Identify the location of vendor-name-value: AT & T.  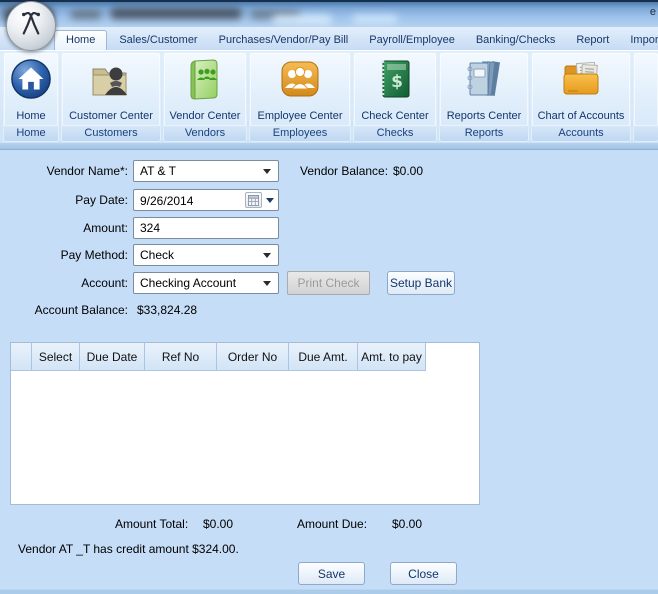
(158, 171).